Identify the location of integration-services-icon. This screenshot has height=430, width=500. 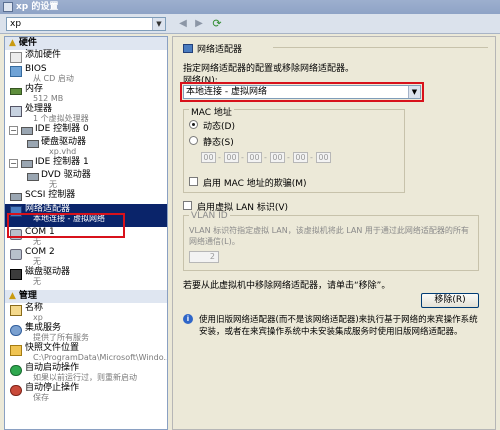
(16, 330).